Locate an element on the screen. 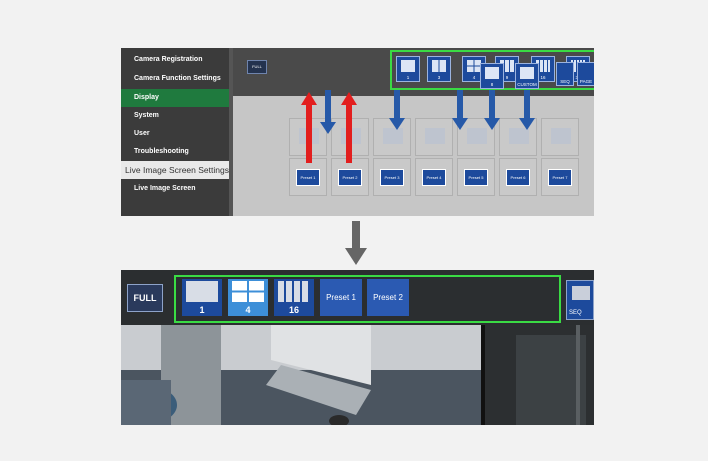 This screenshot has width=708, height=461. seq-label: SEQ is located at coordinates (575, 313).